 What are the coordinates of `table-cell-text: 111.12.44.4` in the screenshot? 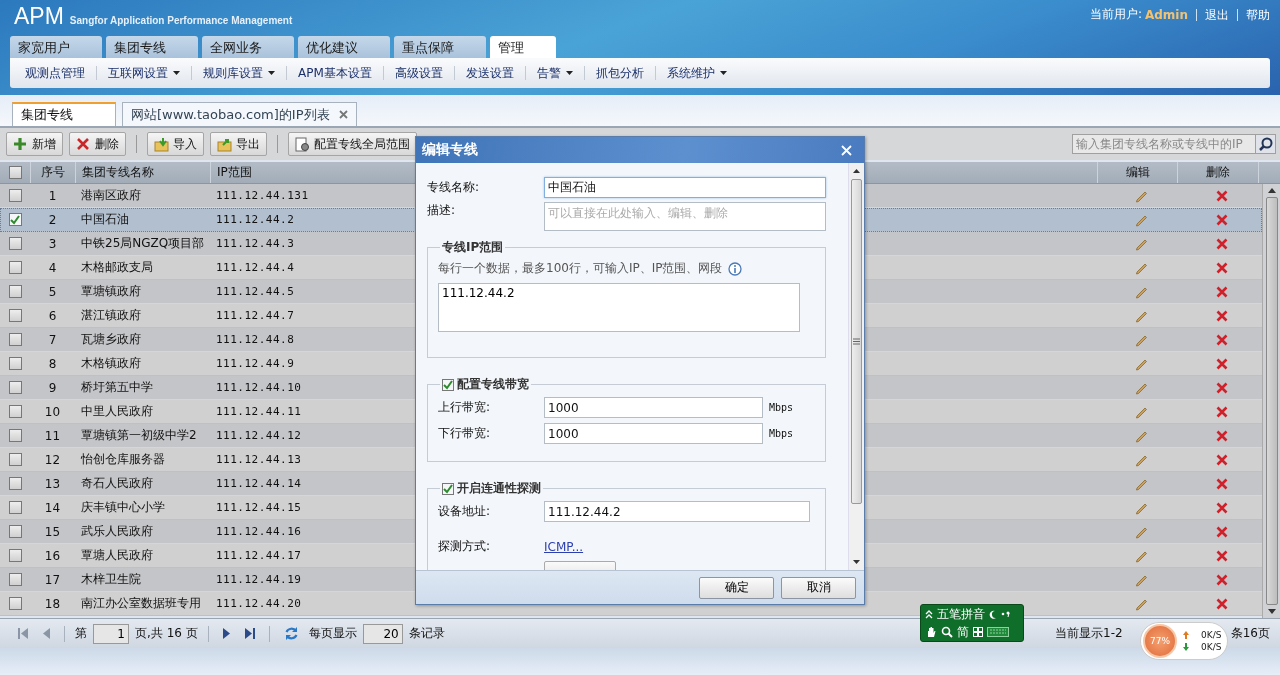 It's located at (255, 268).